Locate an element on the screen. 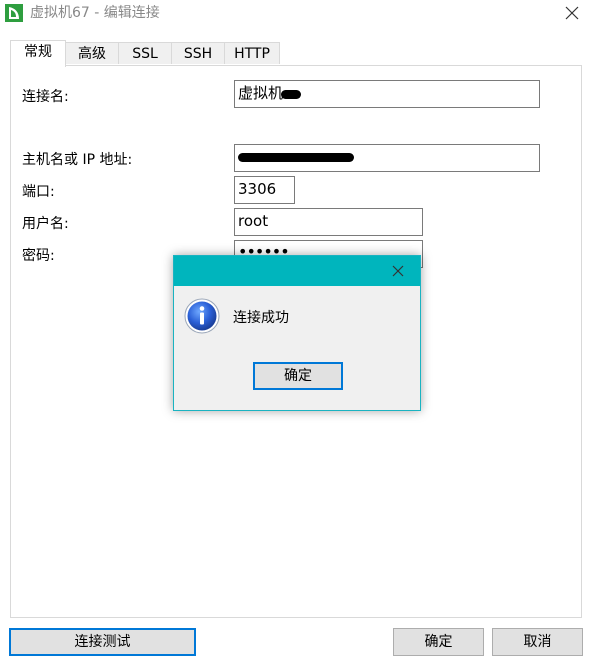 The width and height of the screenshot is (592, 668). dialog-ok-button: 确定 is located at coordinates (298, 376).